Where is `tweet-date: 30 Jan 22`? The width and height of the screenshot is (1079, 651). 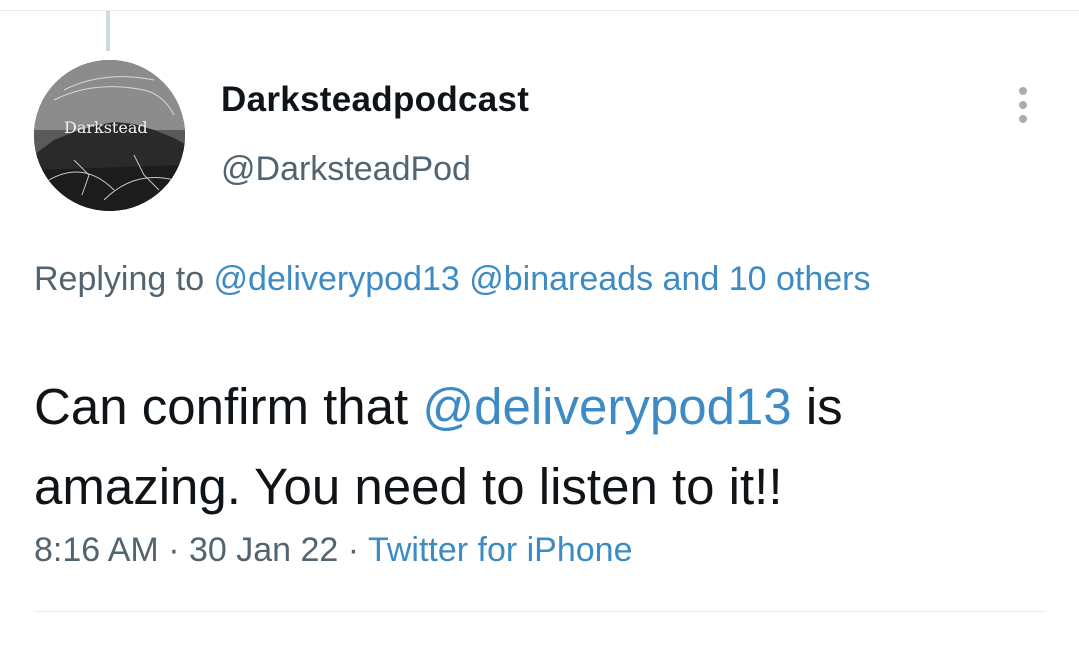 tweet-date: 30 Jan 22 is located at coordinates (263, 550).